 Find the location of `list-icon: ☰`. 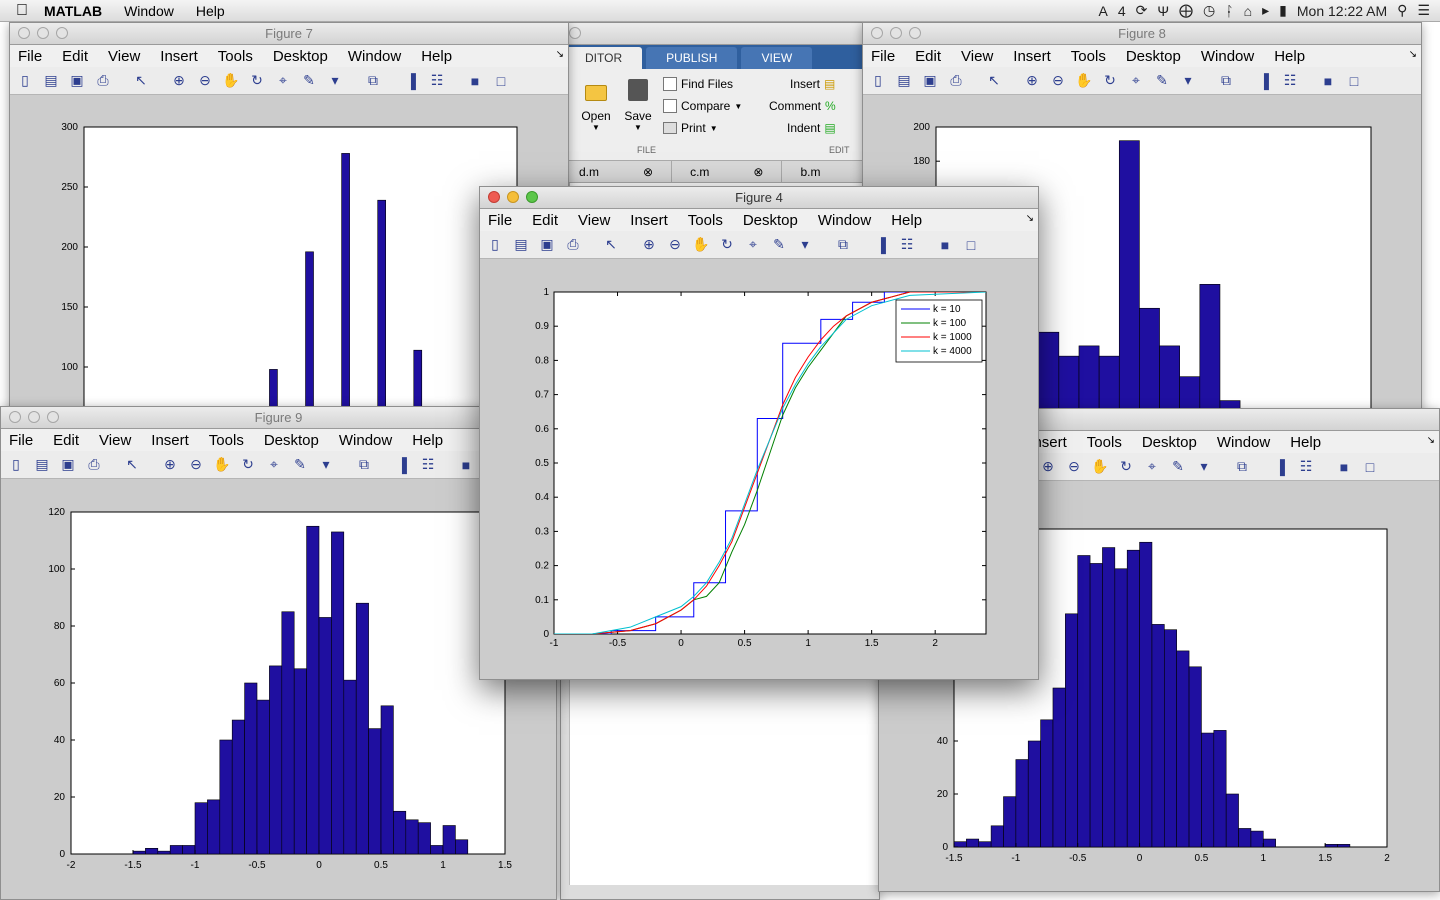

list-icon: ☰ is located at coordinates (1423, 10).